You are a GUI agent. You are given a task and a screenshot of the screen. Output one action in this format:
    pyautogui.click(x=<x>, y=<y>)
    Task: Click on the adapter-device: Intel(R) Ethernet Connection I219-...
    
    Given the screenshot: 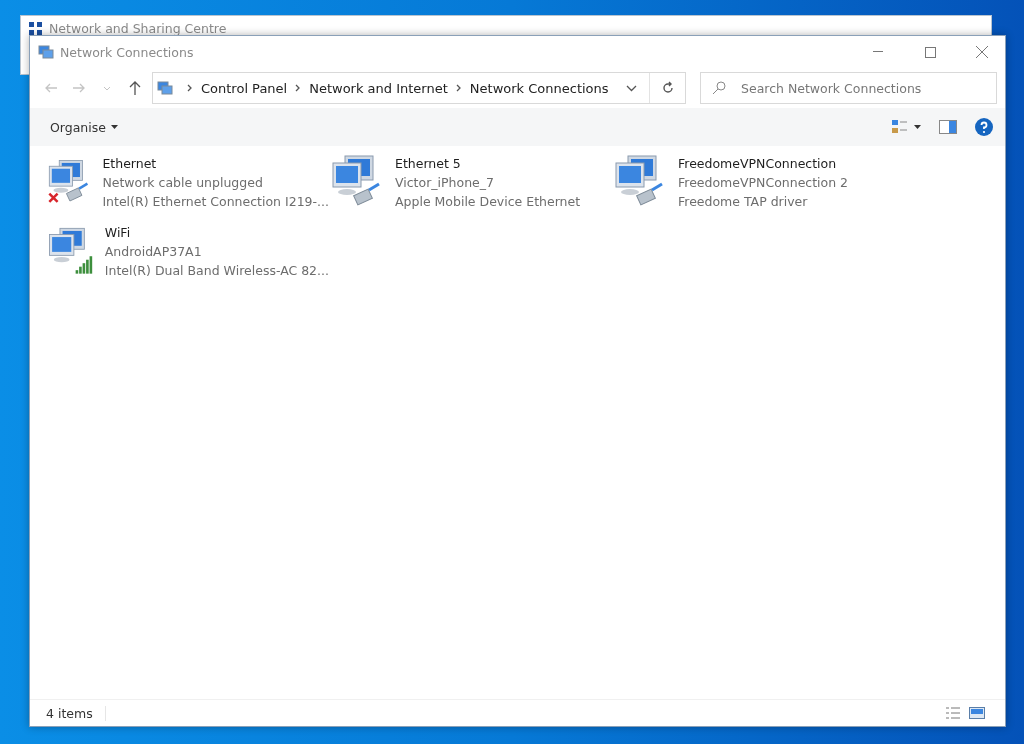 What is the action you would take?
    pyautogui.click(x=215, y=201)
    